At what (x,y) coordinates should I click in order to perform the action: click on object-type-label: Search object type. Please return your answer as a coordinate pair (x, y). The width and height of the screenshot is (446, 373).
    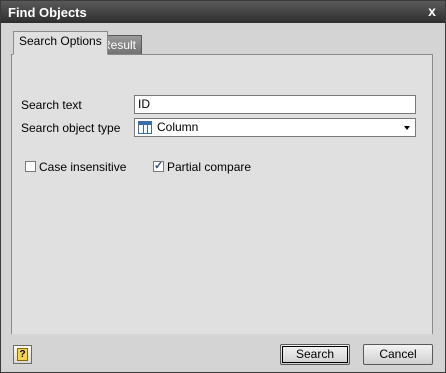
    Looking at the image, I should click on (71, 128).